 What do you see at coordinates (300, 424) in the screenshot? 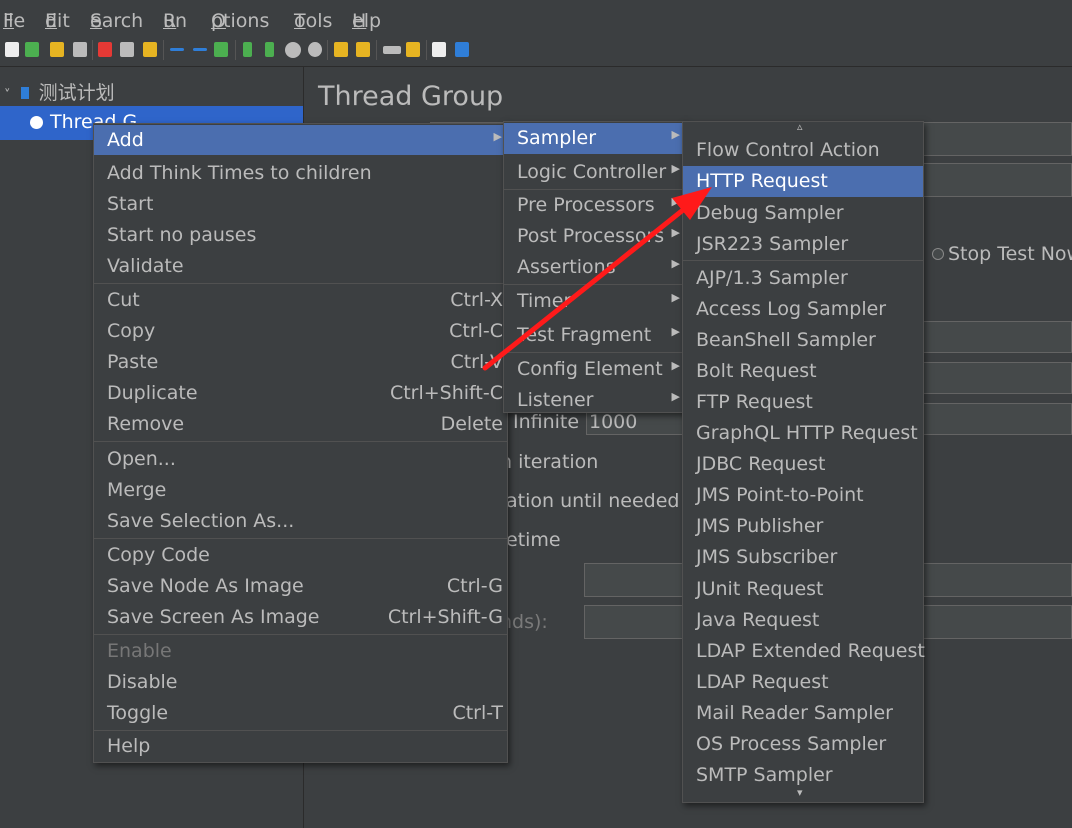
I see `menu-item-remove: Remove Delete` at bounding box center [300, 424].